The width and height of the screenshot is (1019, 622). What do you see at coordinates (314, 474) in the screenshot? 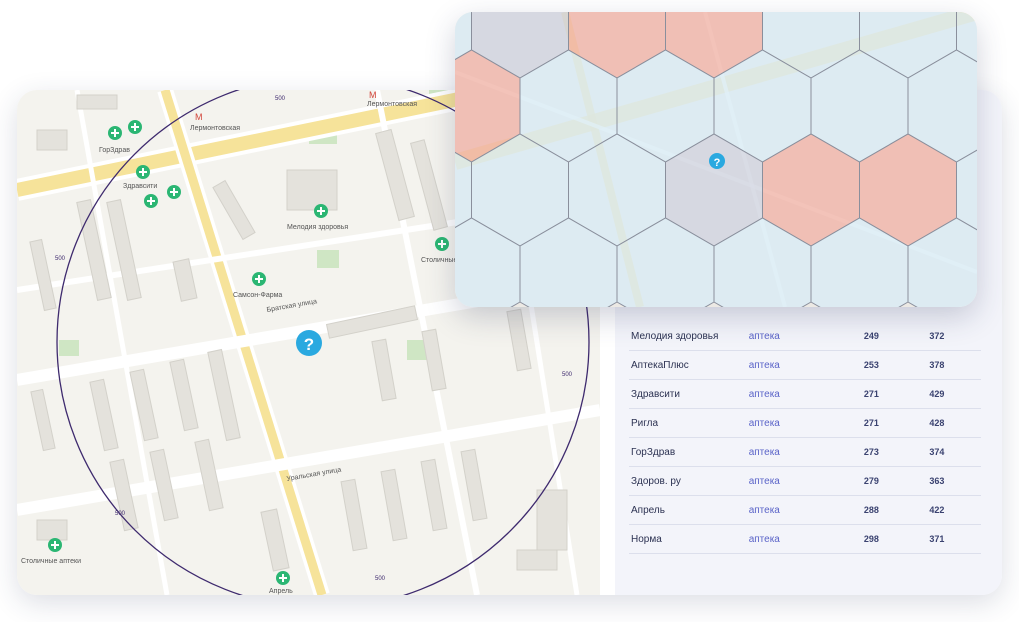
I see `street-label-uralskaya: Уральская улица` at bounding box center [314, 474].